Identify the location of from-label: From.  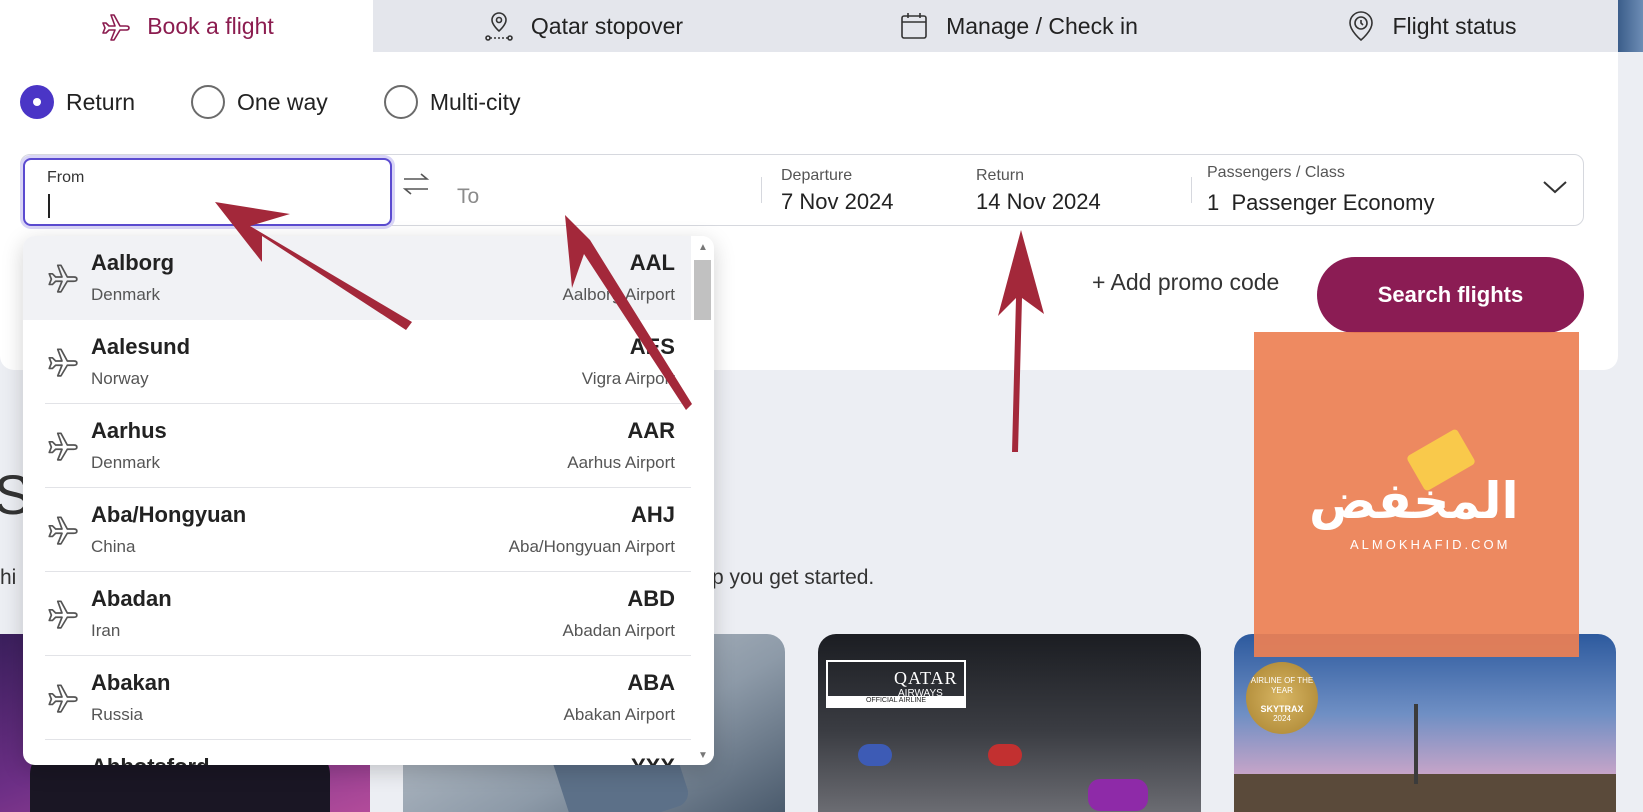
(66, 177).